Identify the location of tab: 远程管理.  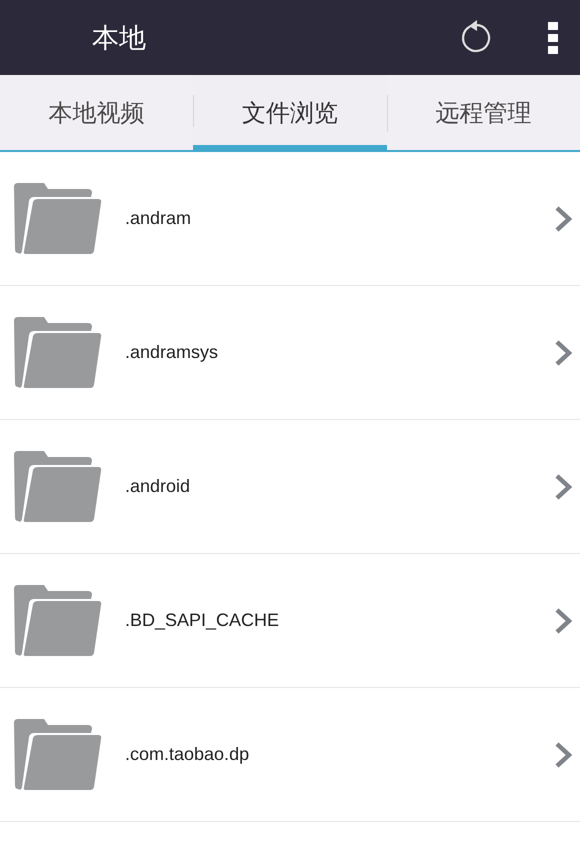
(483, 113).